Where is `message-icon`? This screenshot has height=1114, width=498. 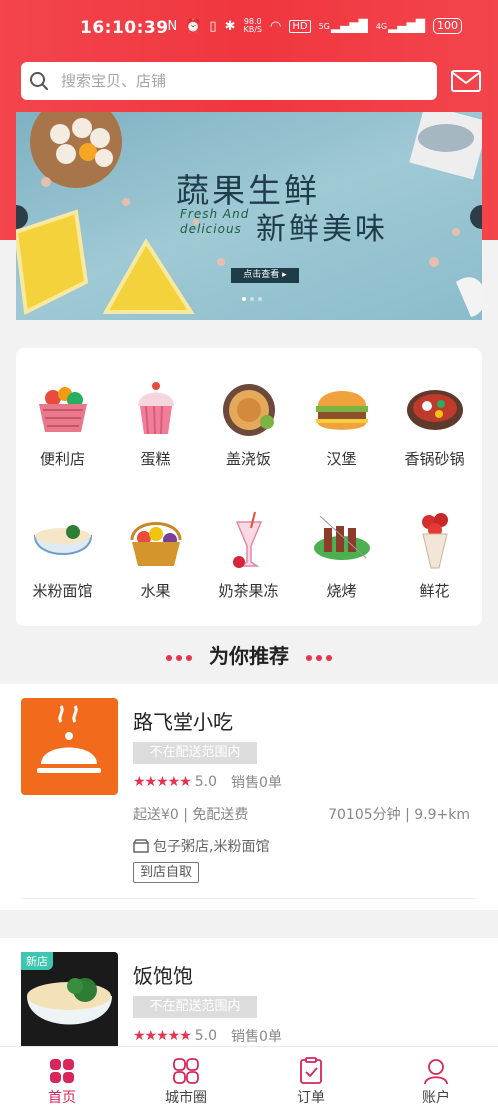
message-icon is located at coordinates (466, 81).